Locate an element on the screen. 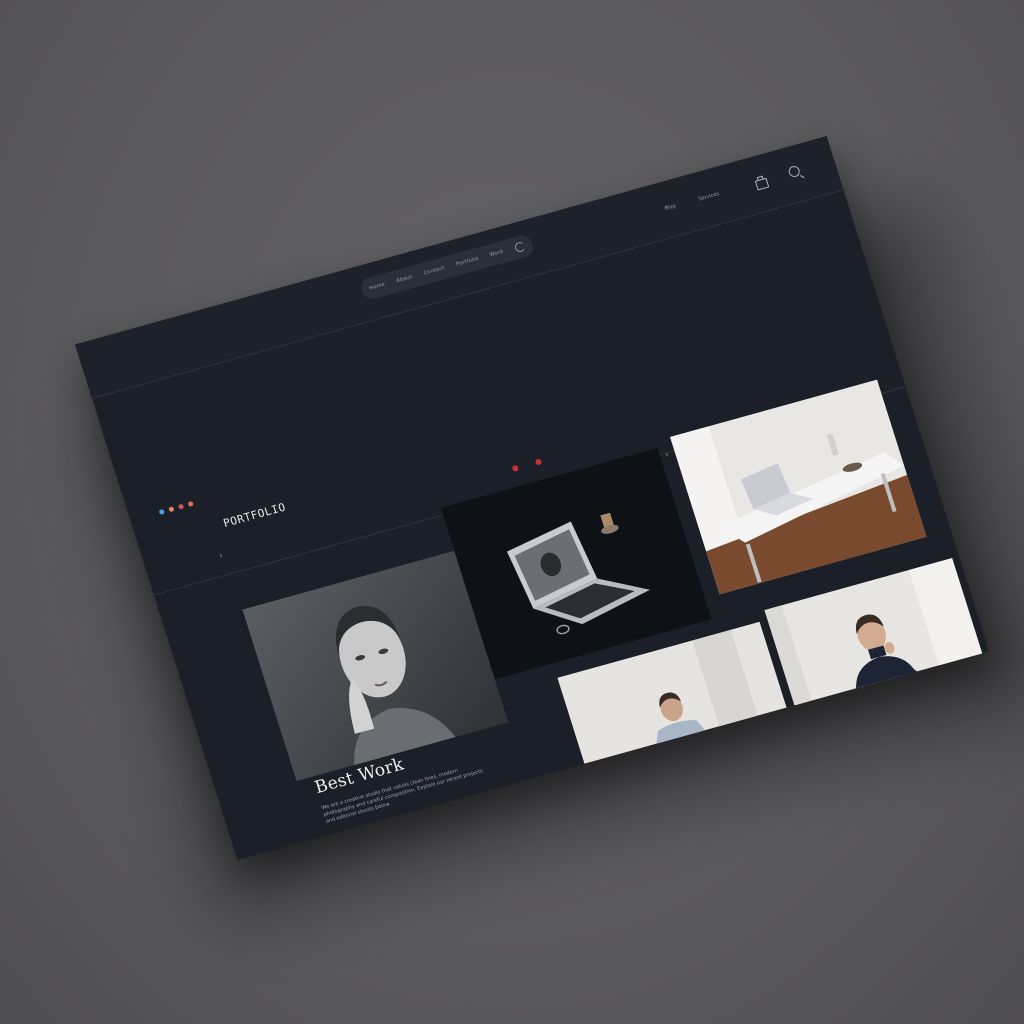 The width and height of the screenshot is (1024, 1024). nav-item-work: Work is located at coordinates (496, 253).